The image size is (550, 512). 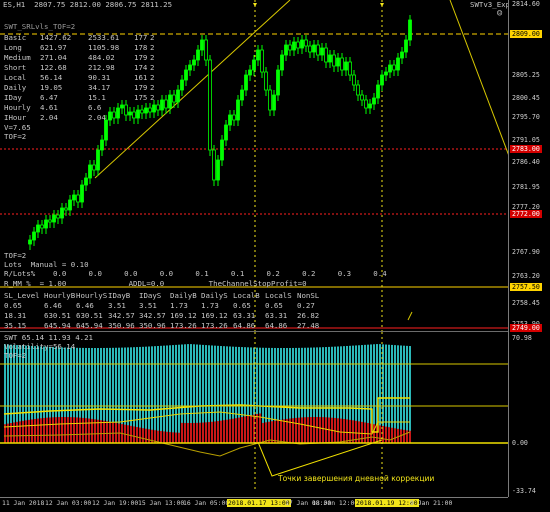 What do you see at coordinates (210, 305) in the screenshot?
I see `sl-table-cell: 1.73` at bounding box center [210, 305].